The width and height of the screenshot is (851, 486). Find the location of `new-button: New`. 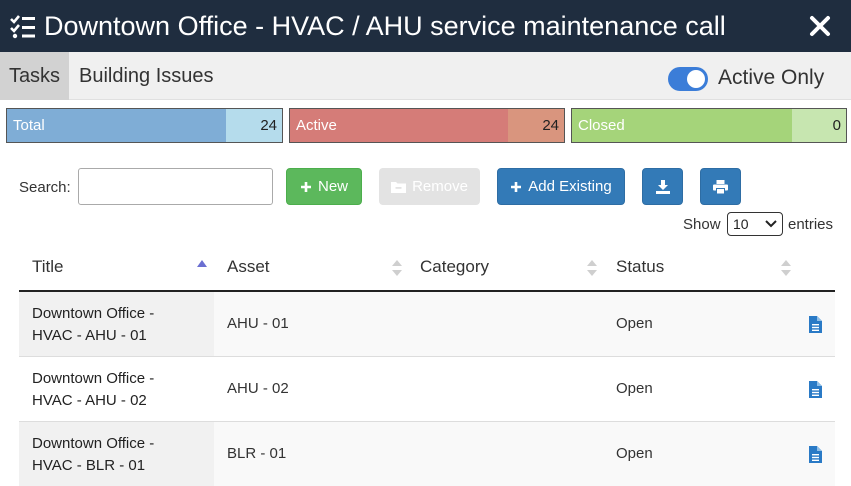

new-button: New is located at coordinates (324, 186).